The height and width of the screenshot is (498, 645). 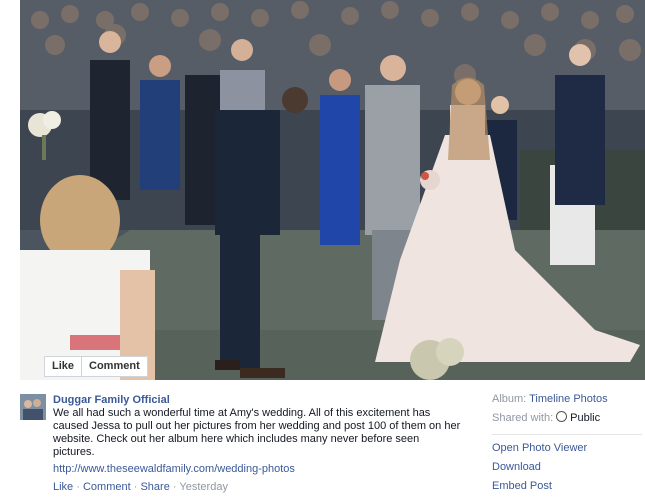 I want to click on privacy-value: Public, so click(x=585, y=418).